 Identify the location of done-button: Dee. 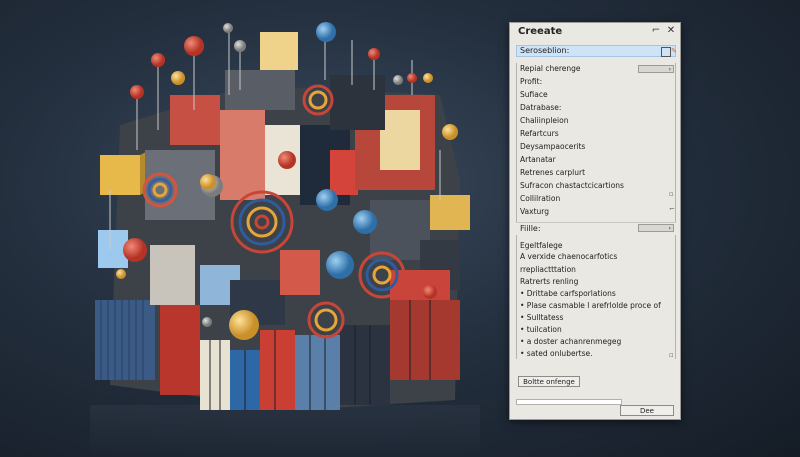
(647, 410).